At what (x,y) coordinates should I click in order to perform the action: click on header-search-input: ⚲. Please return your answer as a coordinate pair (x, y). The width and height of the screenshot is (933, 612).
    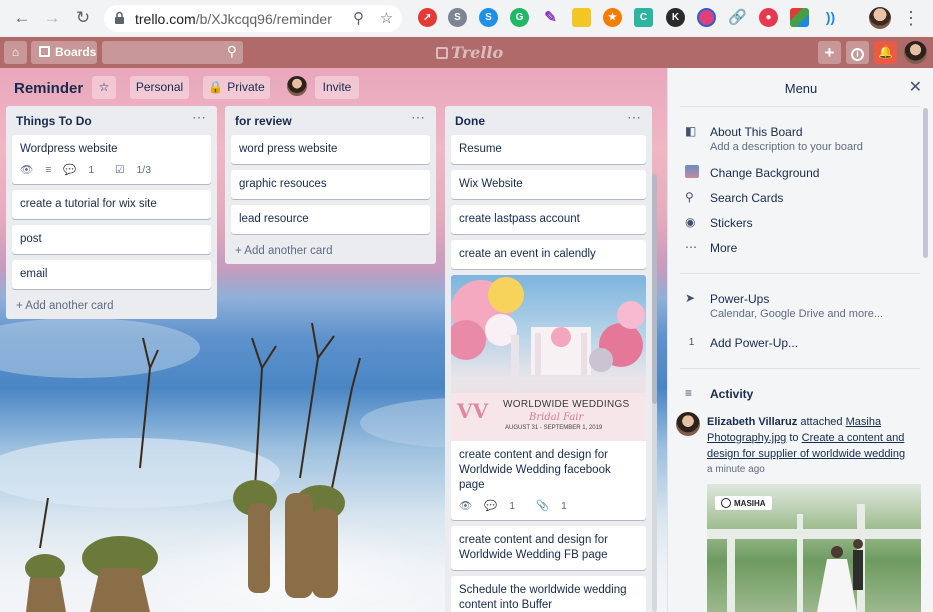
    Looking at the image, I should click on (172, 52).